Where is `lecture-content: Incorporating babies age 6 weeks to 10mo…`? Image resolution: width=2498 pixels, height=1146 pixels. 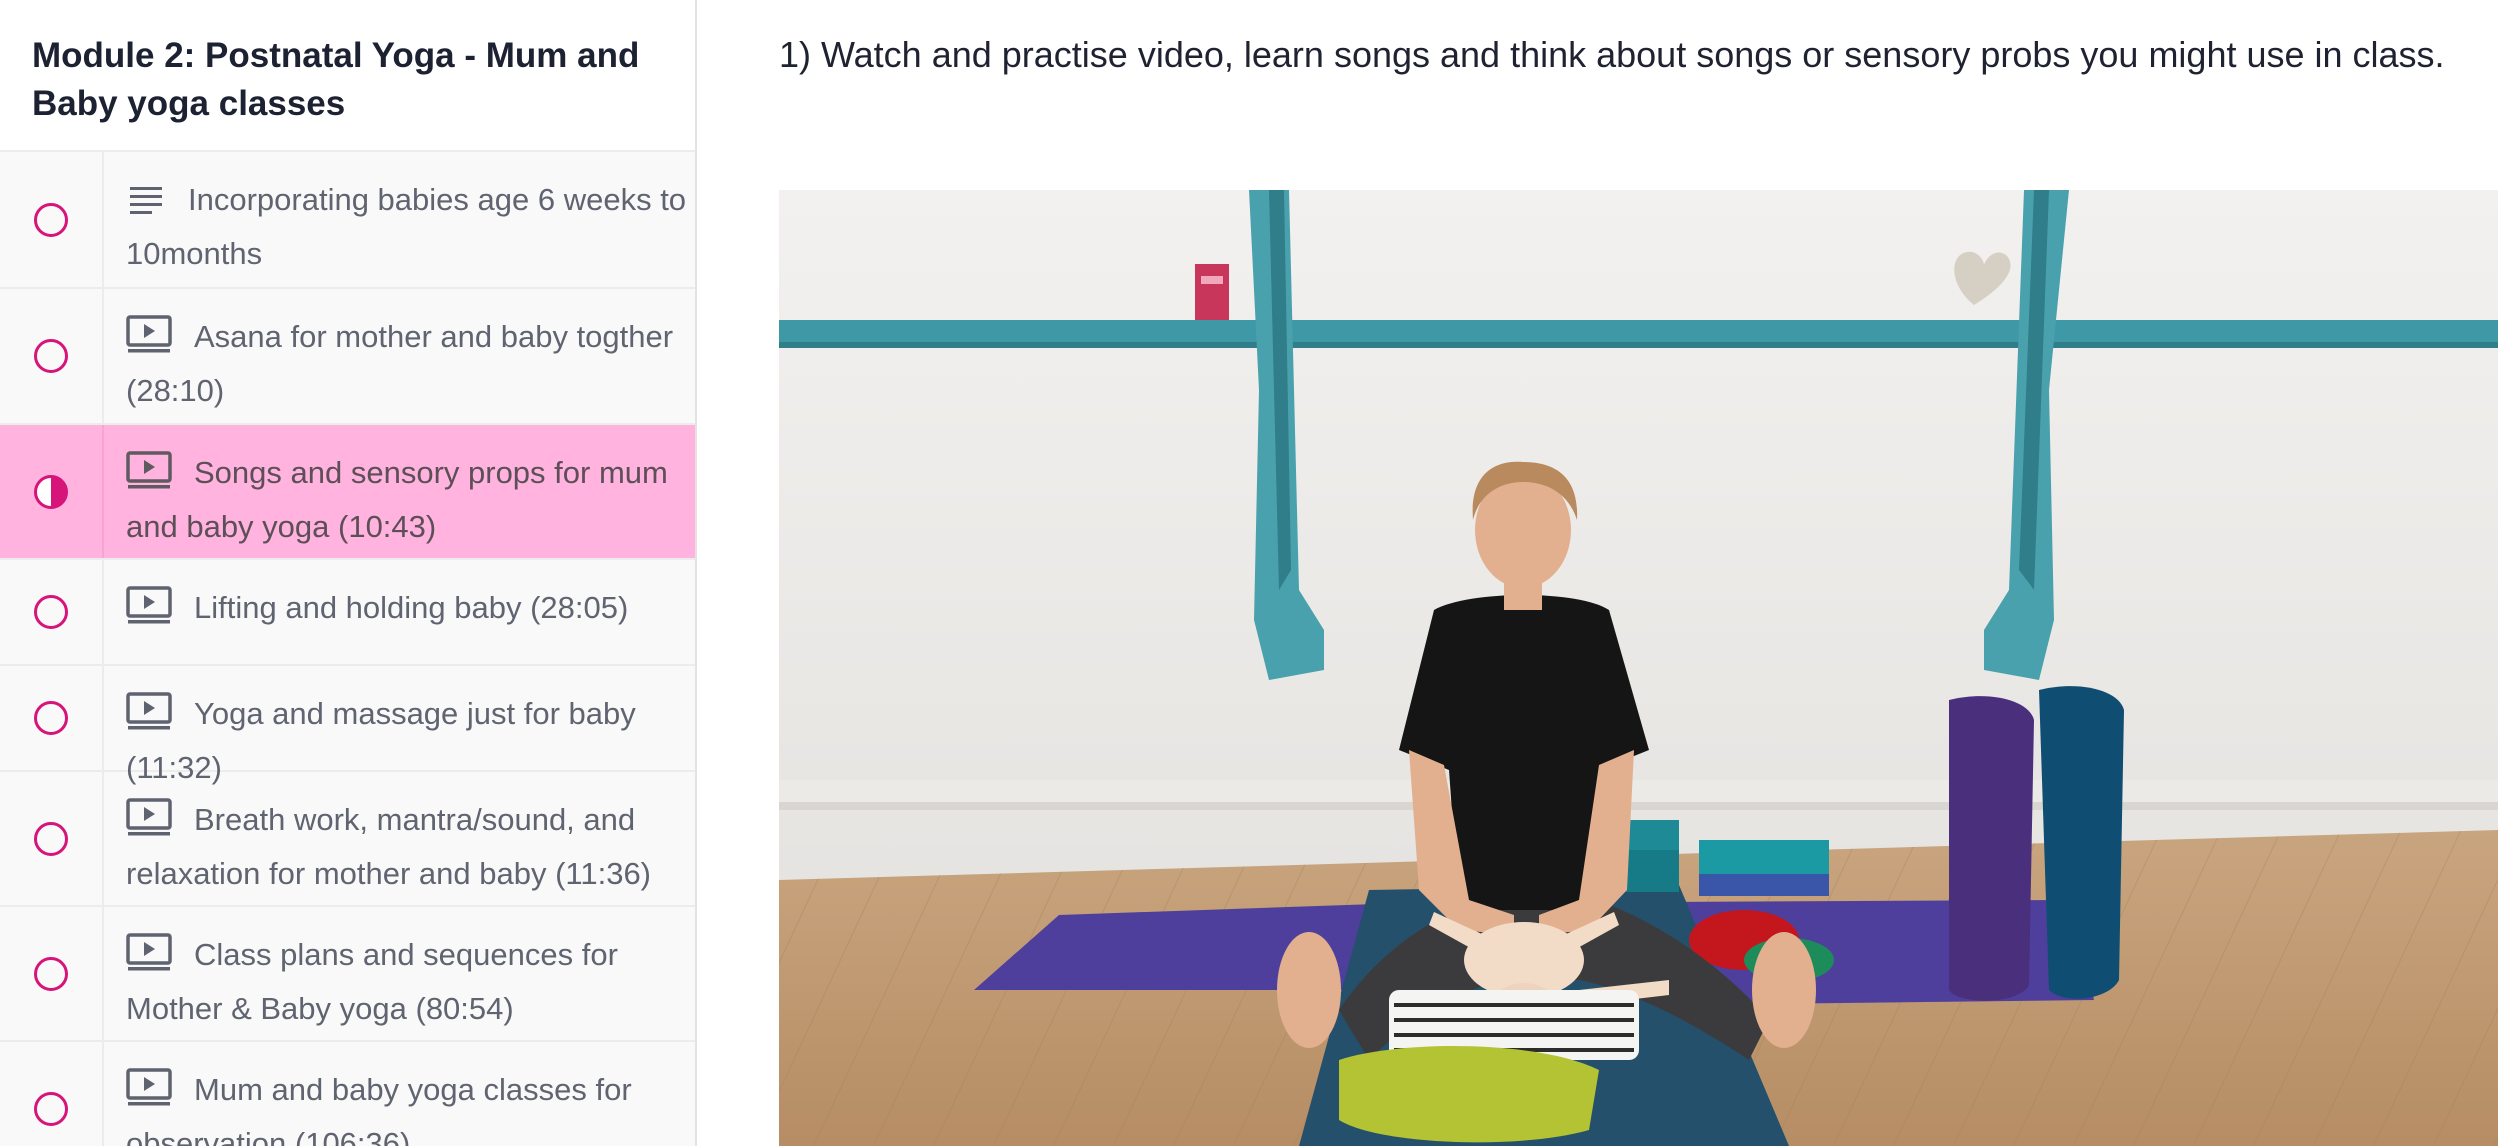
lecture-content: Incorporating babies age 6 weeks to 10mo… is located at coordinates (399, 219).